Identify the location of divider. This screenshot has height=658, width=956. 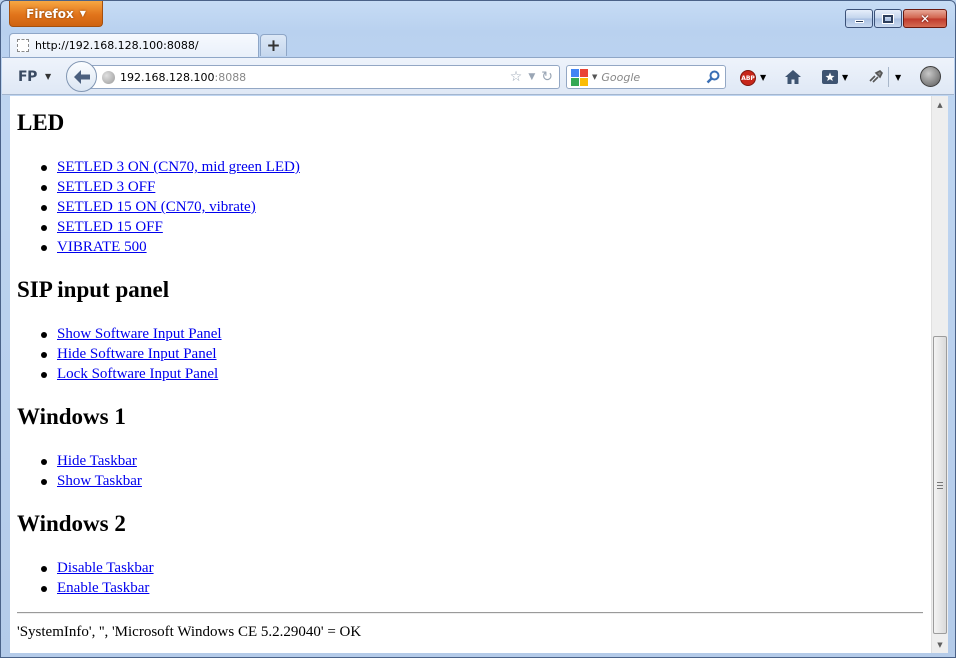
(470, 613).